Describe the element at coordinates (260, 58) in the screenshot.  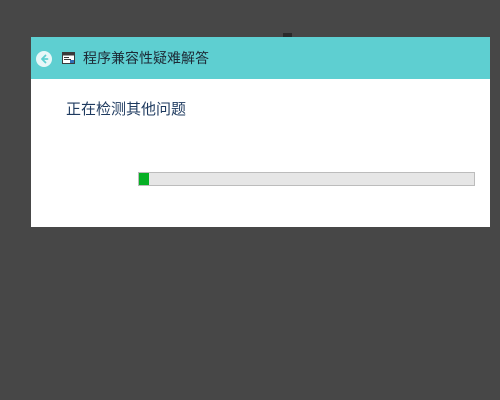
I see `title-bar: 程序兼容性疑难解答` at that location.